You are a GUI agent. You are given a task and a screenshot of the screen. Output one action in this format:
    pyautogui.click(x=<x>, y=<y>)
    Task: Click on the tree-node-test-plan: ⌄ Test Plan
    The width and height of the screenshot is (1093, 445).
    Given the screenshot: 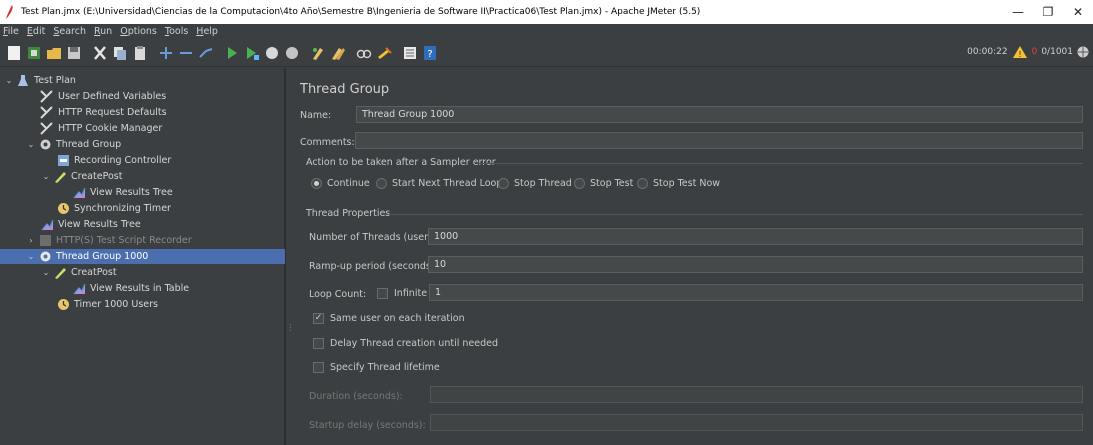 What is the action you would take?
    pyautogui.click(x=40, y=80)
    